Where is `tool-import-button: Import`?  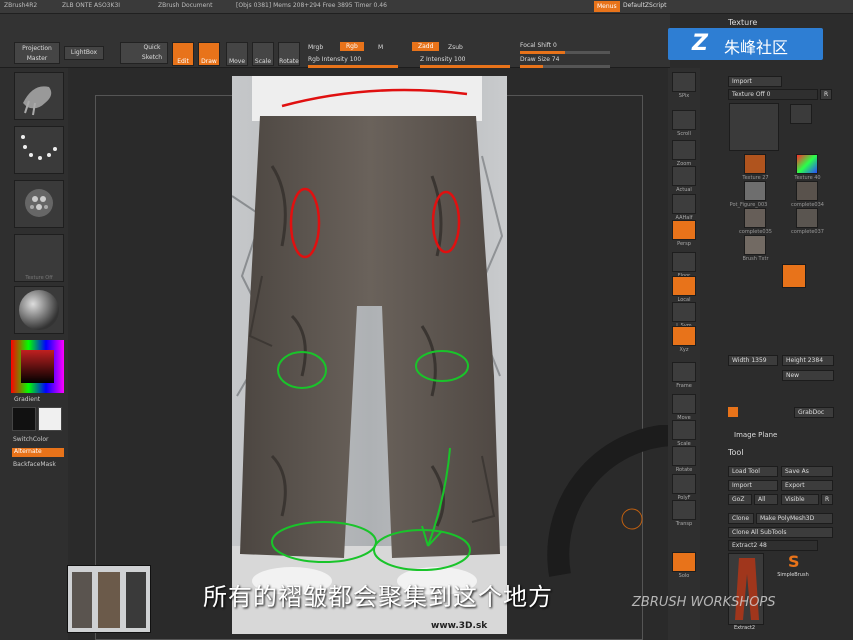 tool-import-button: Import is located at coordinates (753, 485).